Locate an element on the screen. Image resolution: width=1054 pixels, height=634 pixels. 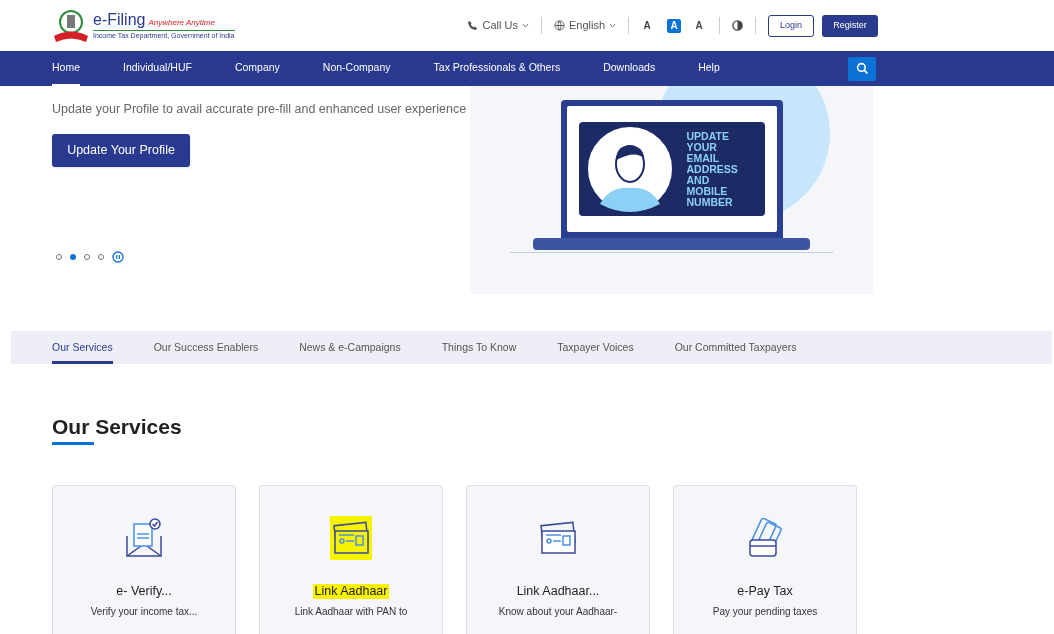
illustration-text: ADDRESS is located at coordinates (712, 169).